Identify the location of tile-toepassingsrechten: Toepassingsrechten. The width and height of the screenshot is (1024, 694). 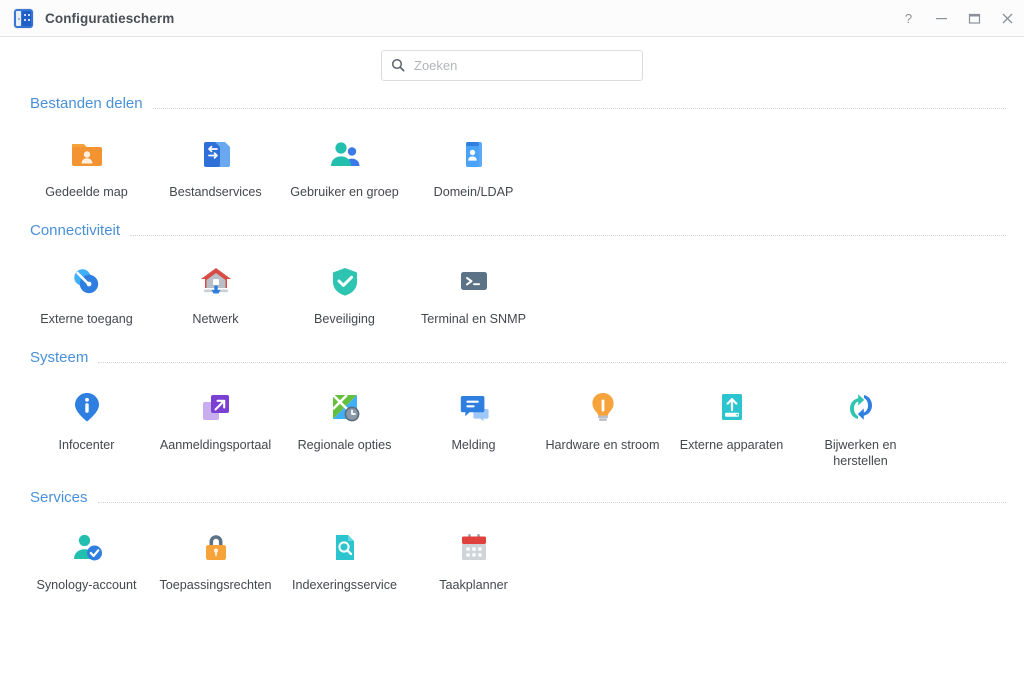
(215, 558).